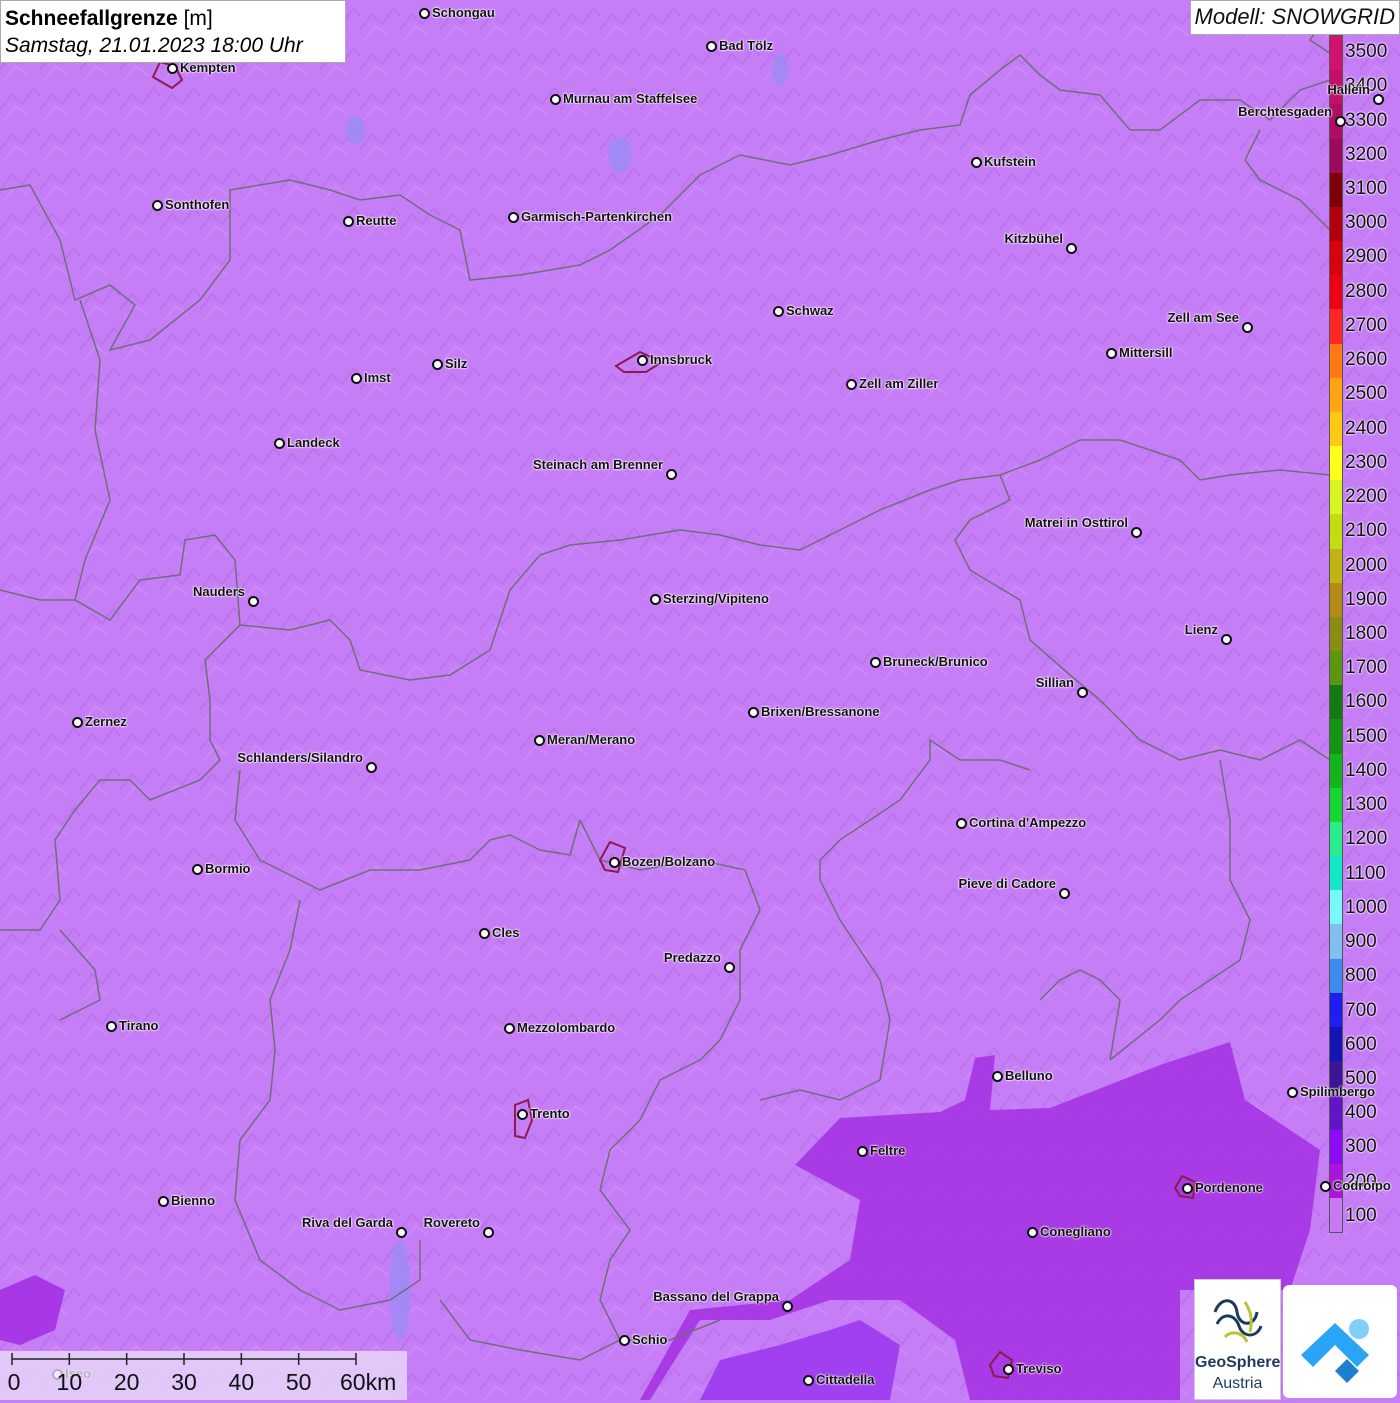 The image size is (1400, 1403). Describe the element at coordinates (1366, 805) in the screenshot. I see `legend-label: 1300` at that location.